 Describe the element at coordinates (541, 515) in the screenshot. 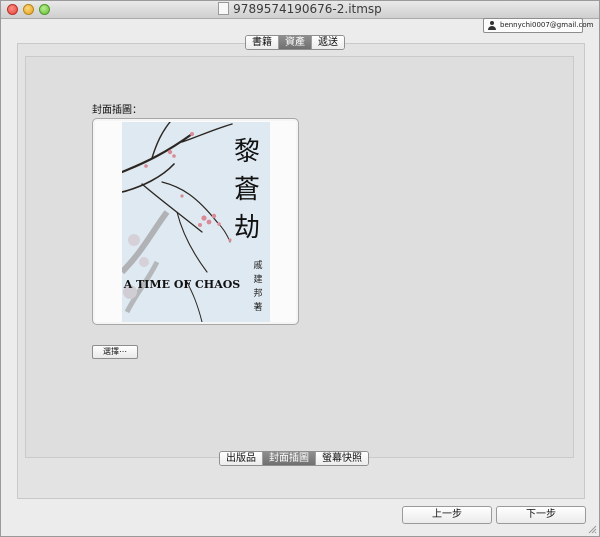

I see `next-step-button: 下一步` at that location.